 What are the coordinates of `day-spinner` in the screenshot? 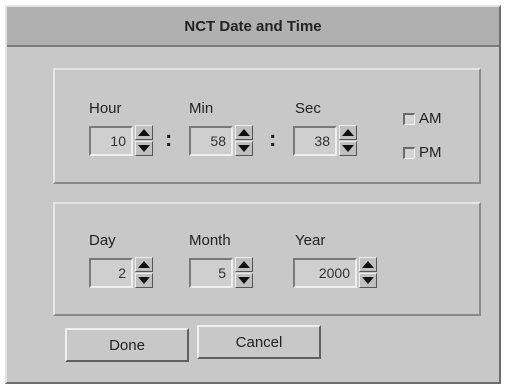 It's located at (144, 273).